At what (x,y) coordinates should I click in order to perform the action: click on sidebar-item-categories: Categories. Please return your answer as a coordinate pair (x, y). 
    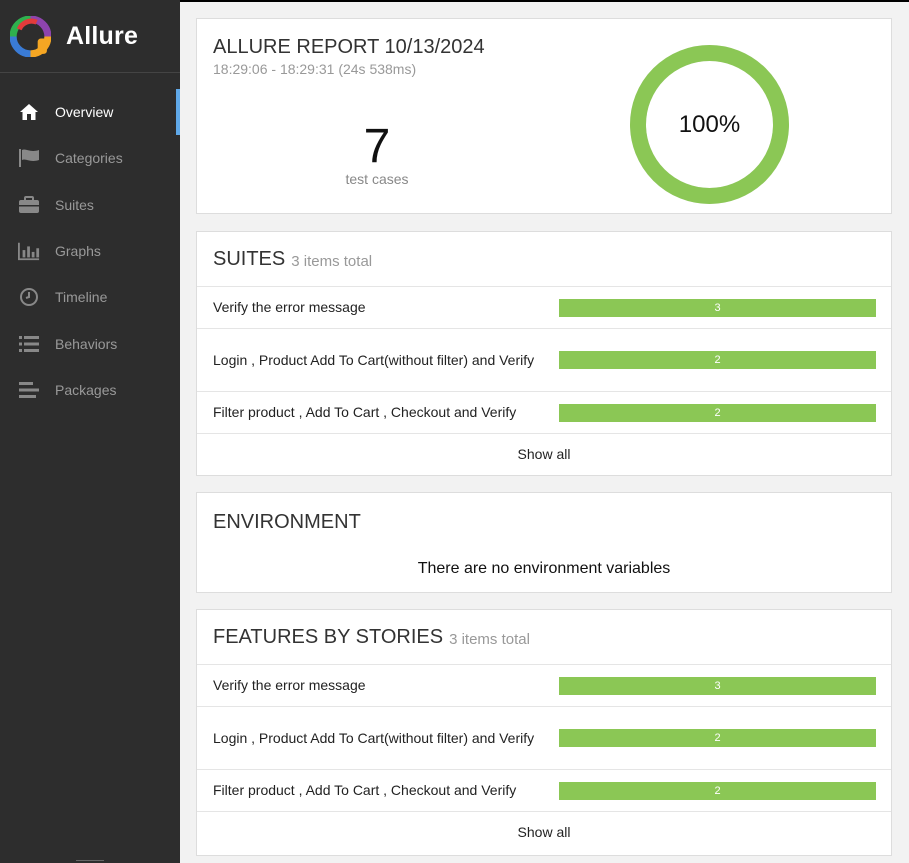
    Looking at the image, I should click on (90, 158).